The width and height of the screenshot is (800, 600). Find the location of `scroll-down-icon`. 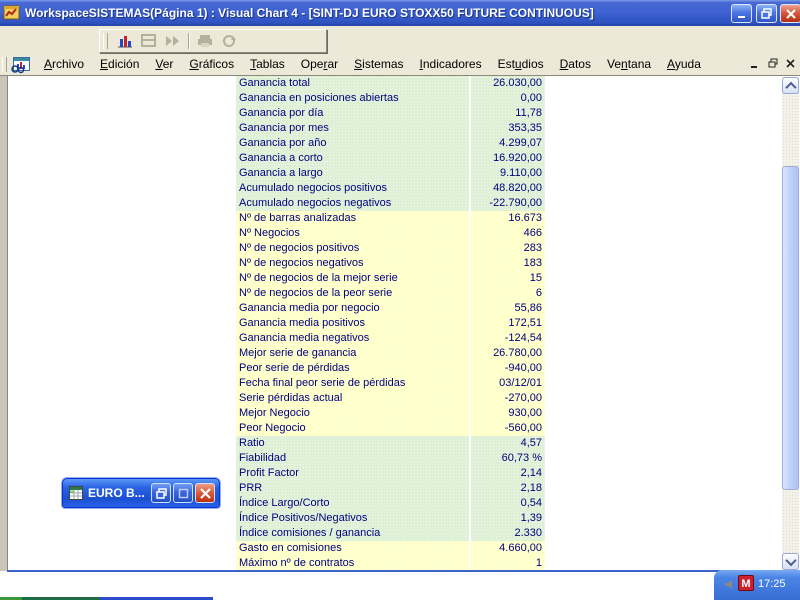

scroll-down-icon is located at coordinates (790, 560).